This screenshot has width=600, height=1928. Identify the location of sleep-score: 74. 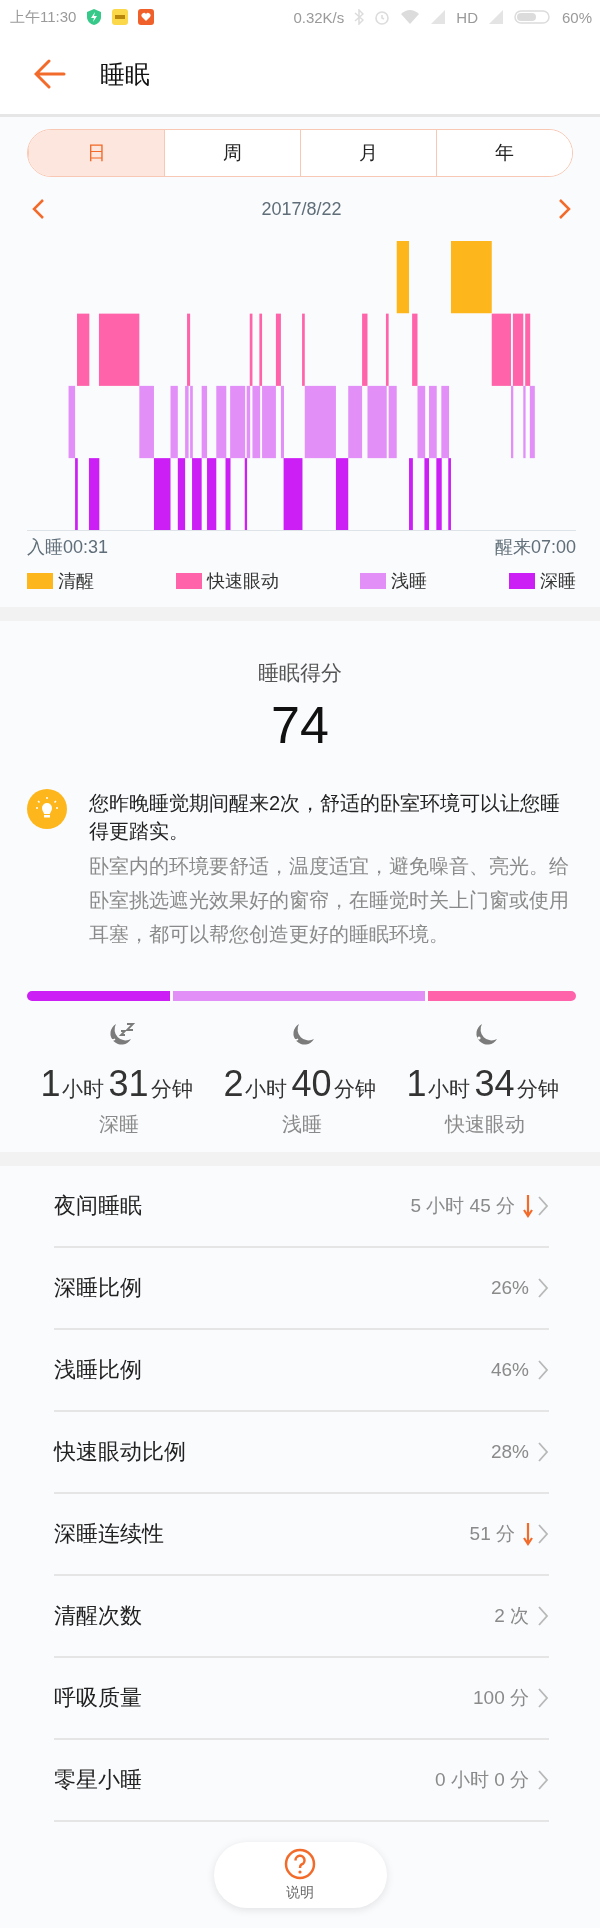
(300, 725).